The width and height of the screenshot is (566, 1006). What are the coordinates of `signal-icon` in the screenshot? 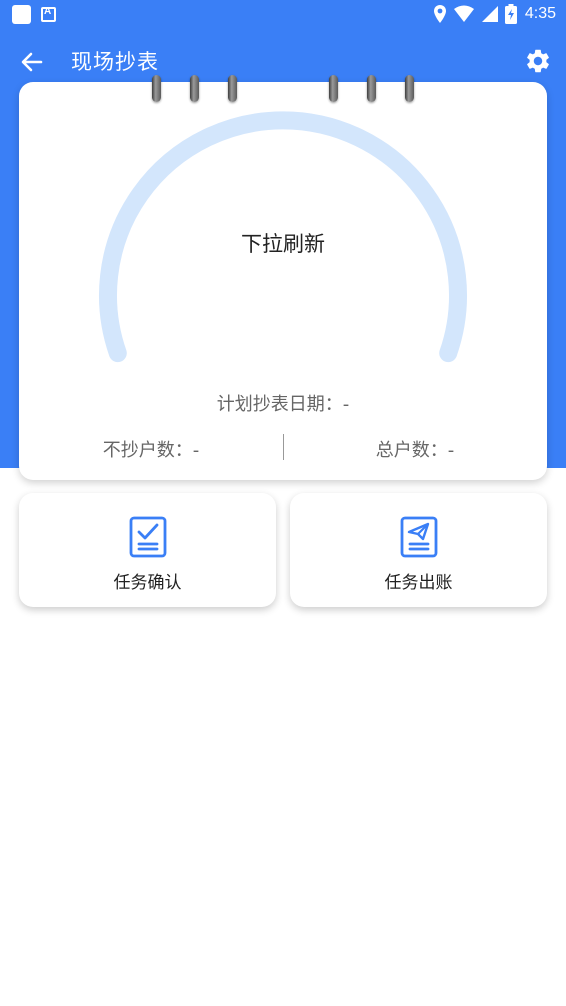 It's located at (489, 14).